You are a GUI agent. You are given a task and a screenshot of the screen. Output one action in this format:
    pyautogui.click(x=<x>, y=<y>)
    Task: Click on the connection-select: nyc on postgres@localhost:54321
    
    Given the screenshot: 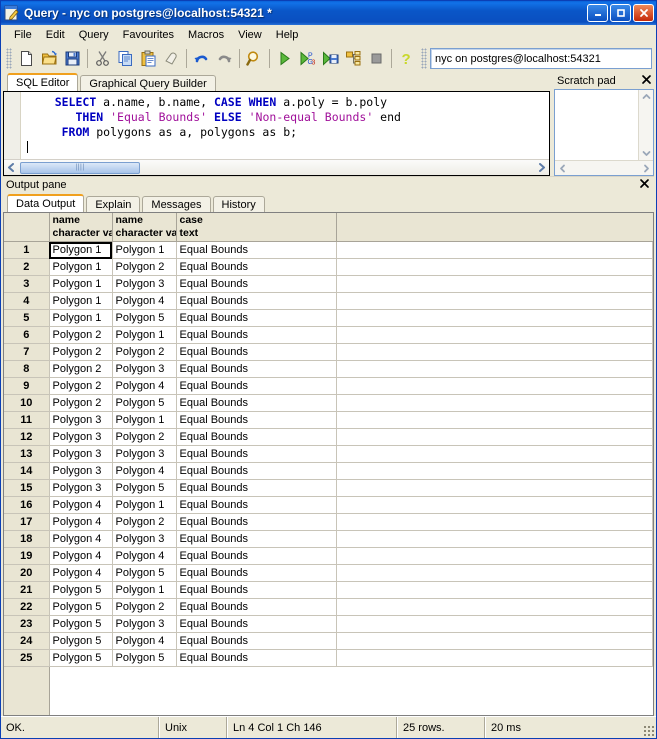 What is the action you would take?
    pyautogui.click(x=541, y=58)
    